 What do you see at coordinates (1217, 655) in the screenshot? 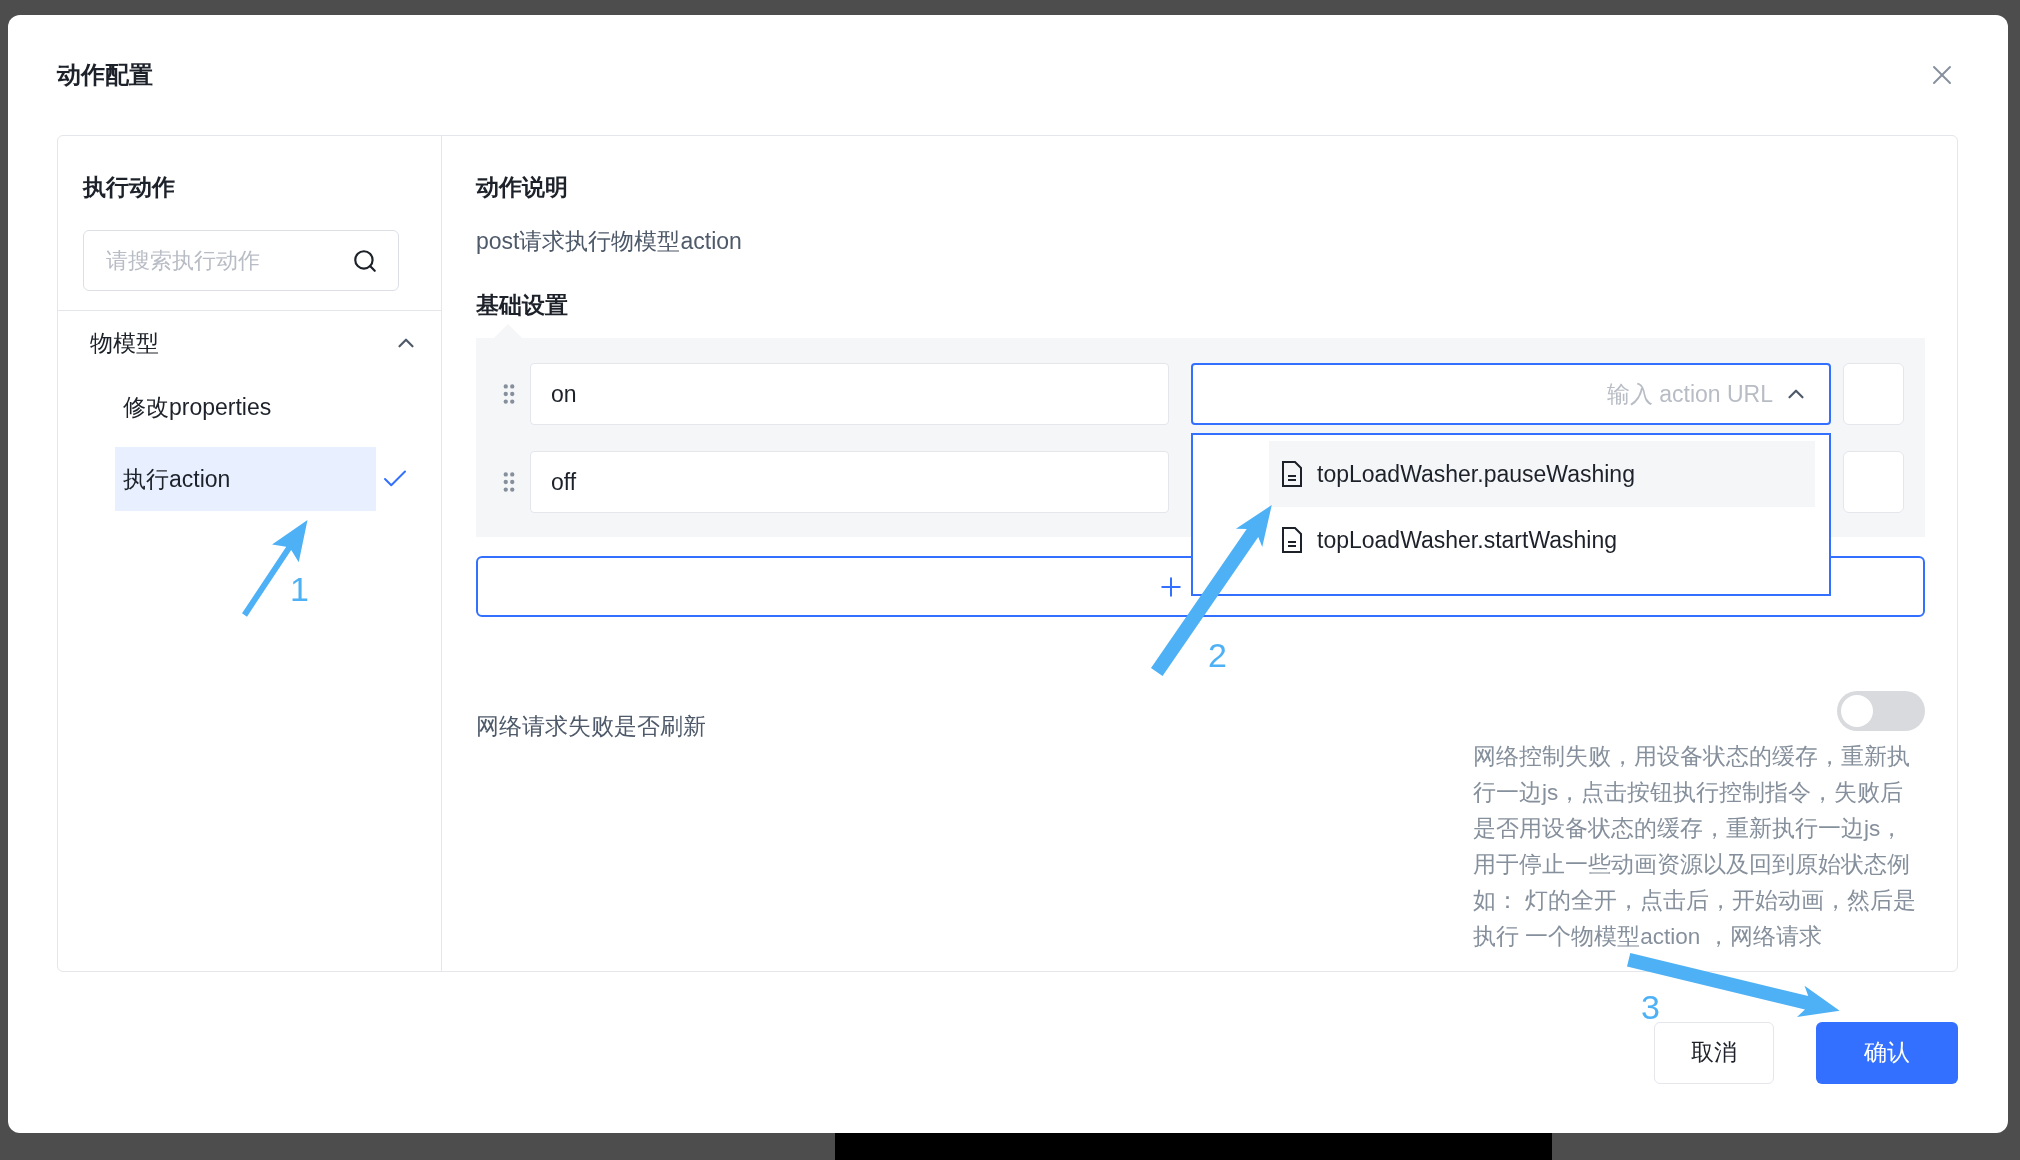
I see `annotation-number: 2` at bounding box center [1217, 655].